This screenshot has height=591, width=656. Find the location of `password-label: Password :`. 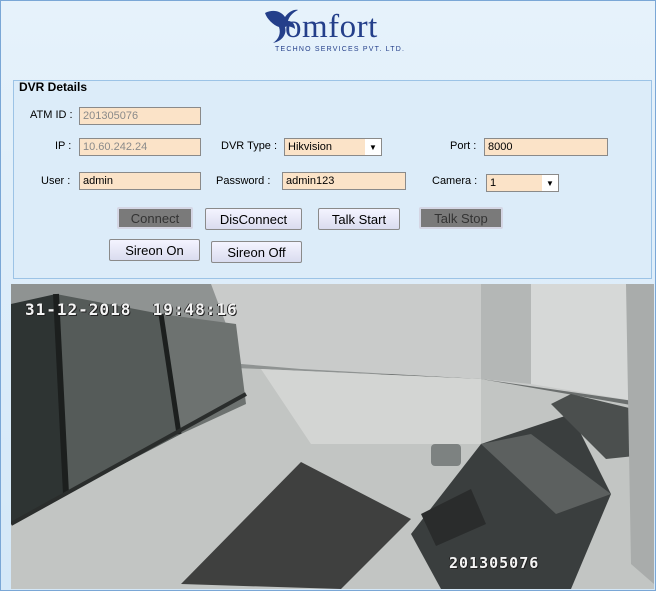

password-label: Password : is located at coordinates (243, 181).